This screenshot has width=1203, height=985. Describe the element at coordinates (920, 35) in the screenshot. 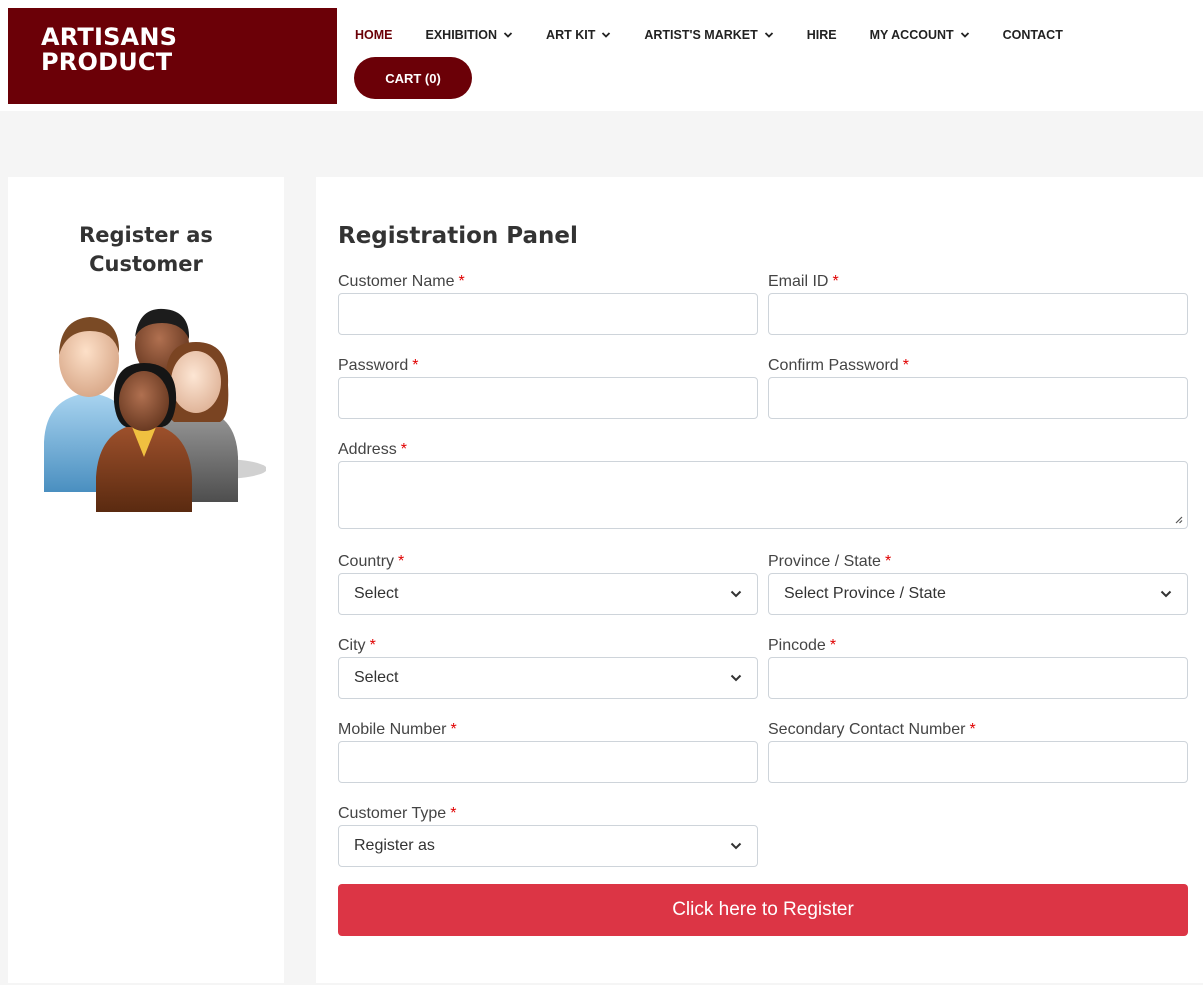

I see `nav-my-account: MY ACCOUNT` at that location.